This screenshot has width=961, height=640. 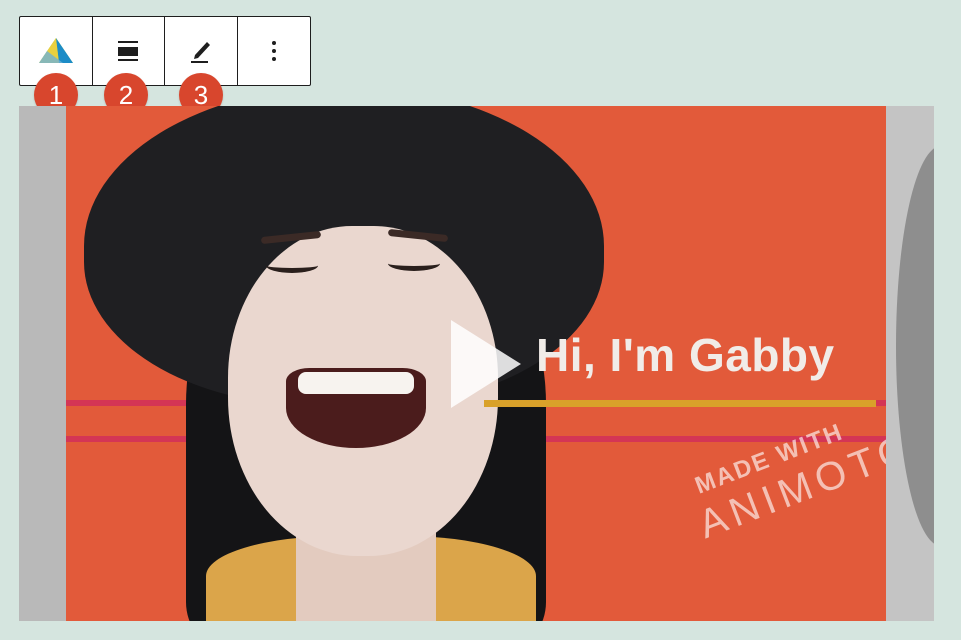 I want to click on video-left-edge, so click(x=42, y=363).